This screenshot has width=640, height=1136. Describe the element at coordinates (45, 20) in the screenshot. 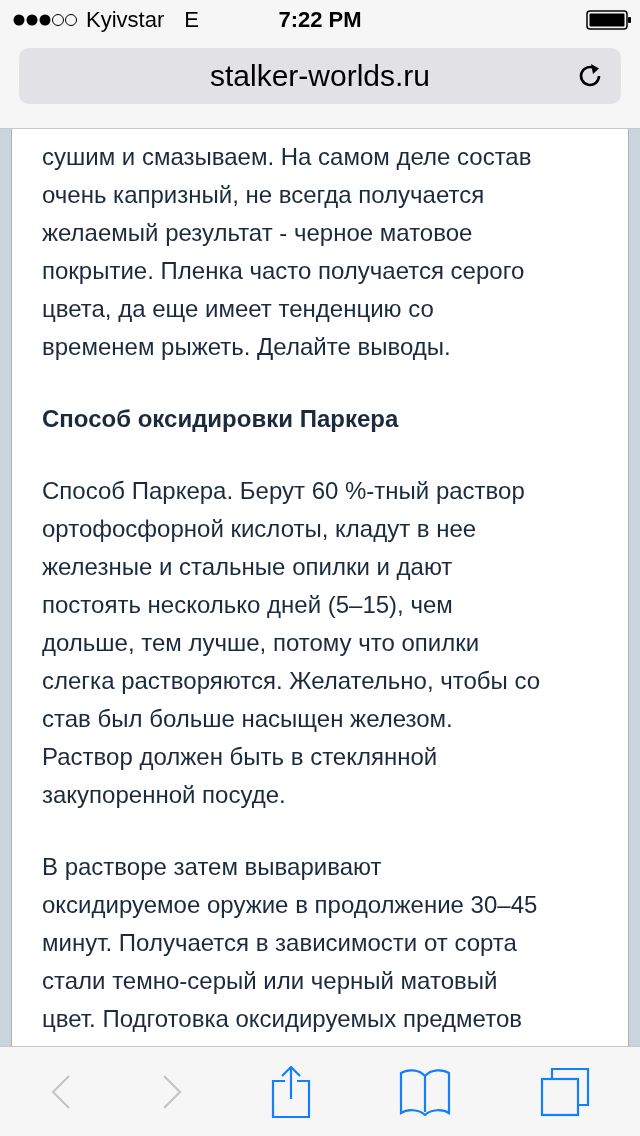

I see `signal-strength-icon` at that location.